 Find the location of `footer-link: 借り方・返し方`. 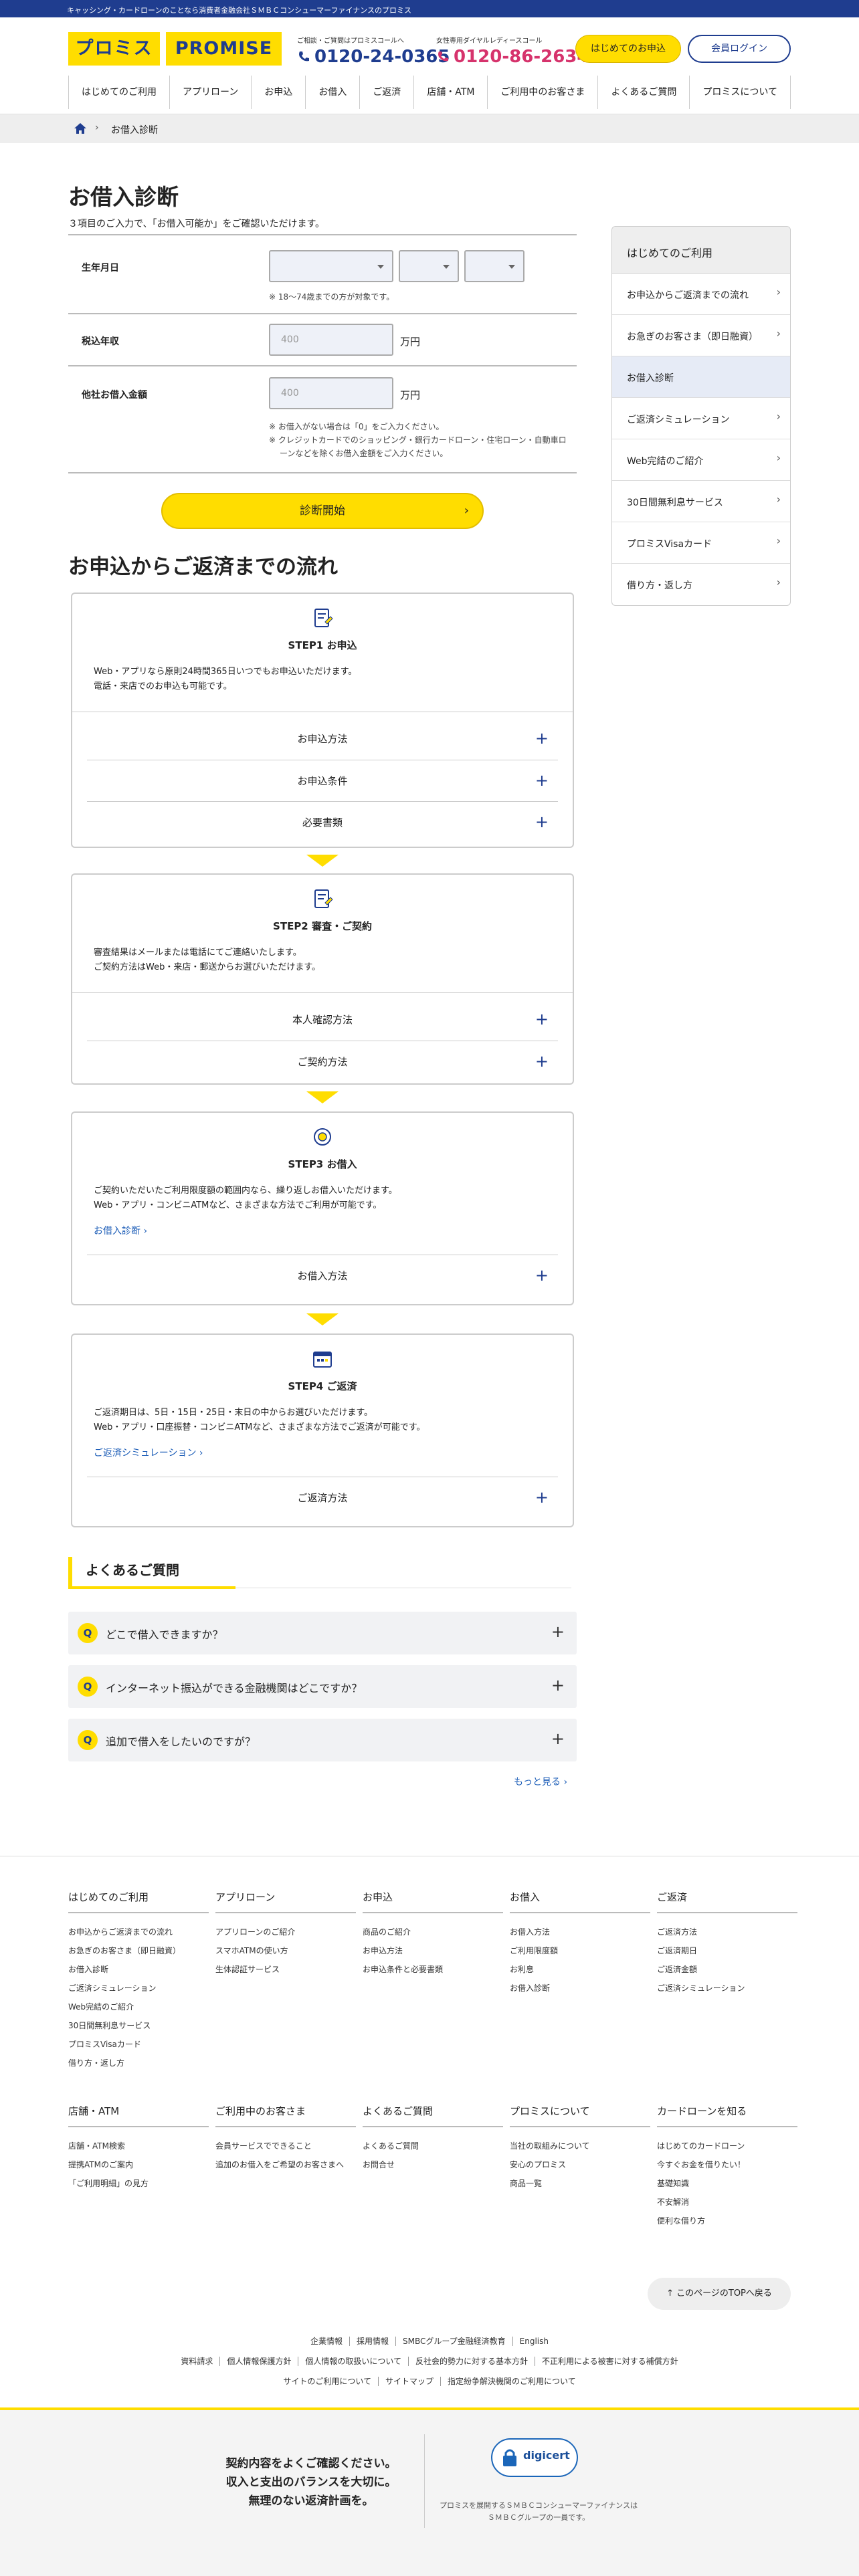

footer-link: 借り方・返し方 is located at coordinates (138, 2063).